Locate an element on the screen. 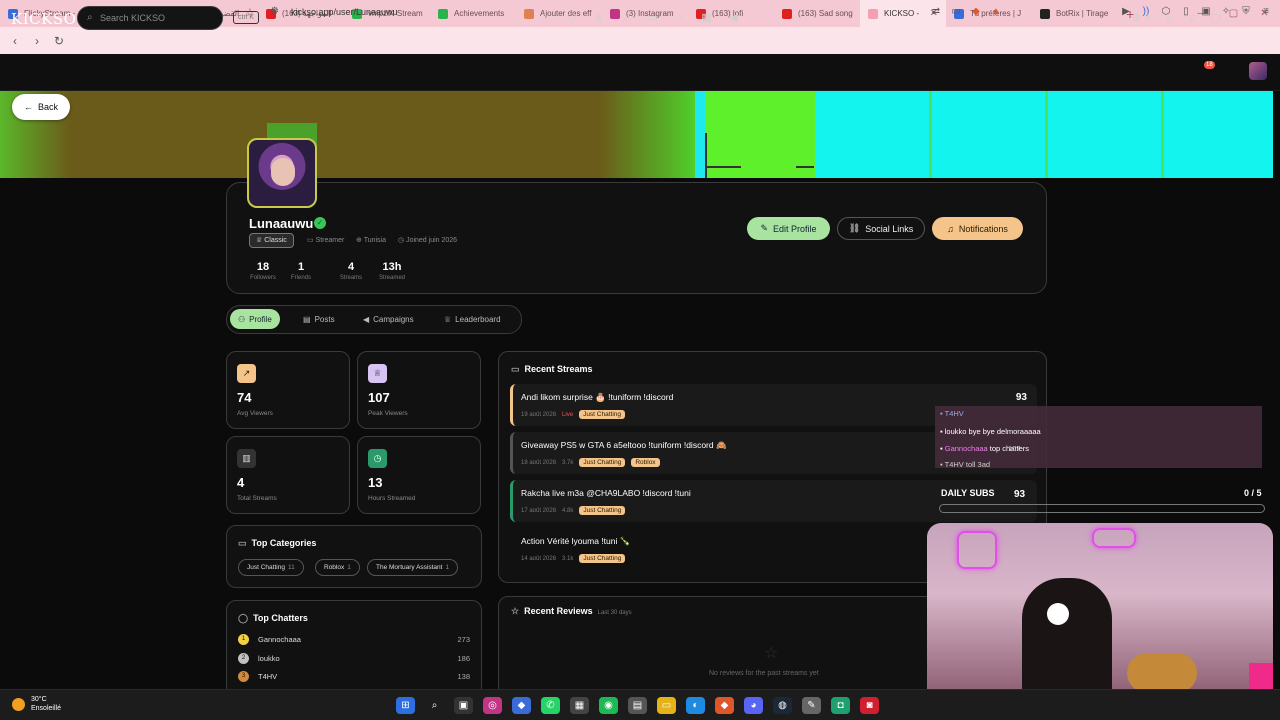  stat-card-hours-streamed: ◷ 13 Hours Streamed is located at coordinates (419, 475).